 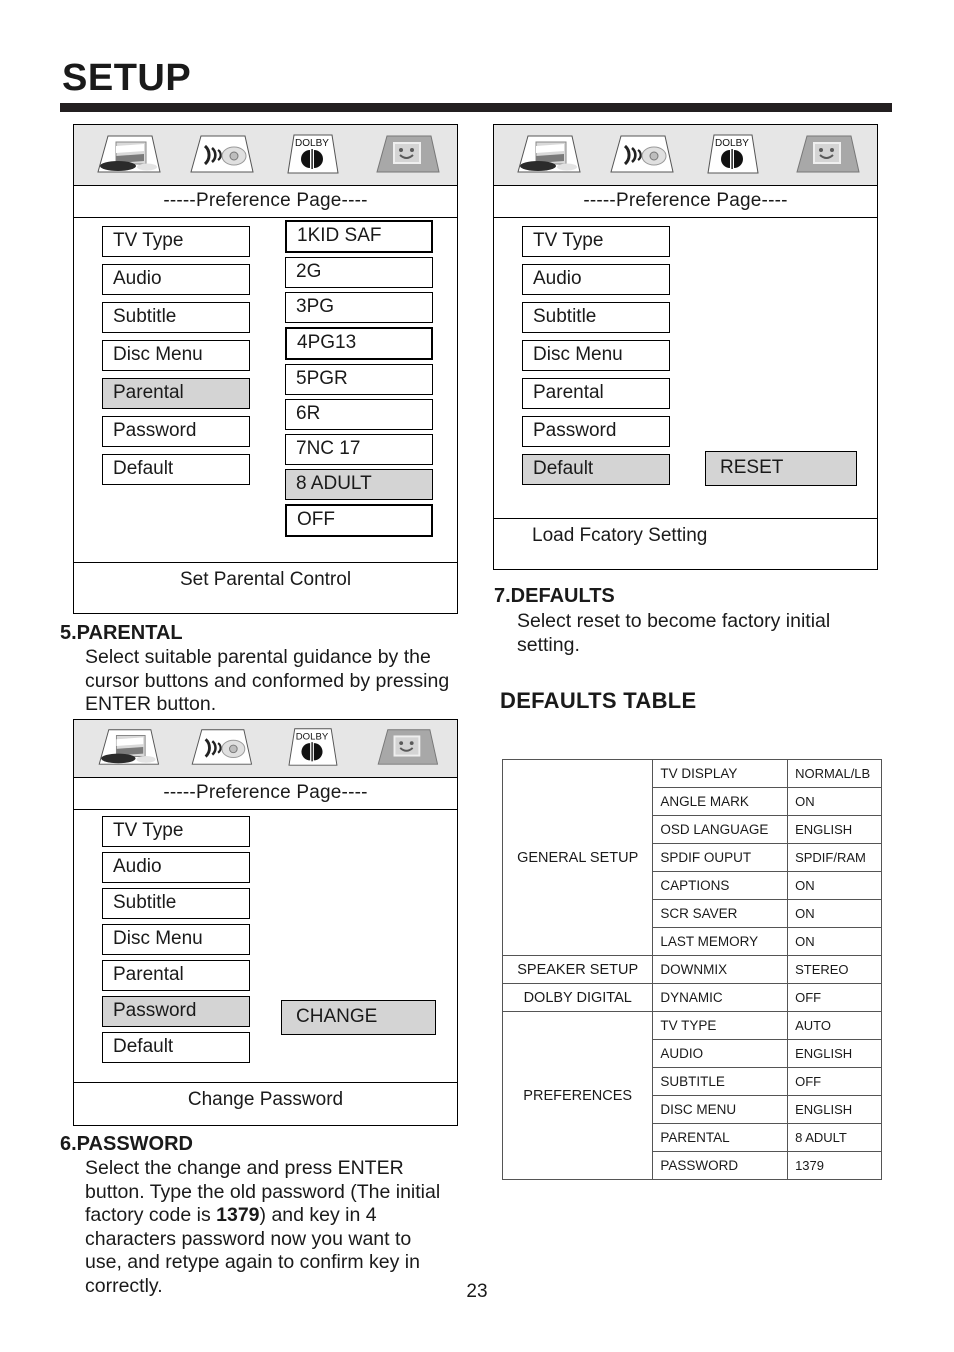 I want to click on osd-footer-defaults: Load Fcatory Setting, so click(x=685, y=536).